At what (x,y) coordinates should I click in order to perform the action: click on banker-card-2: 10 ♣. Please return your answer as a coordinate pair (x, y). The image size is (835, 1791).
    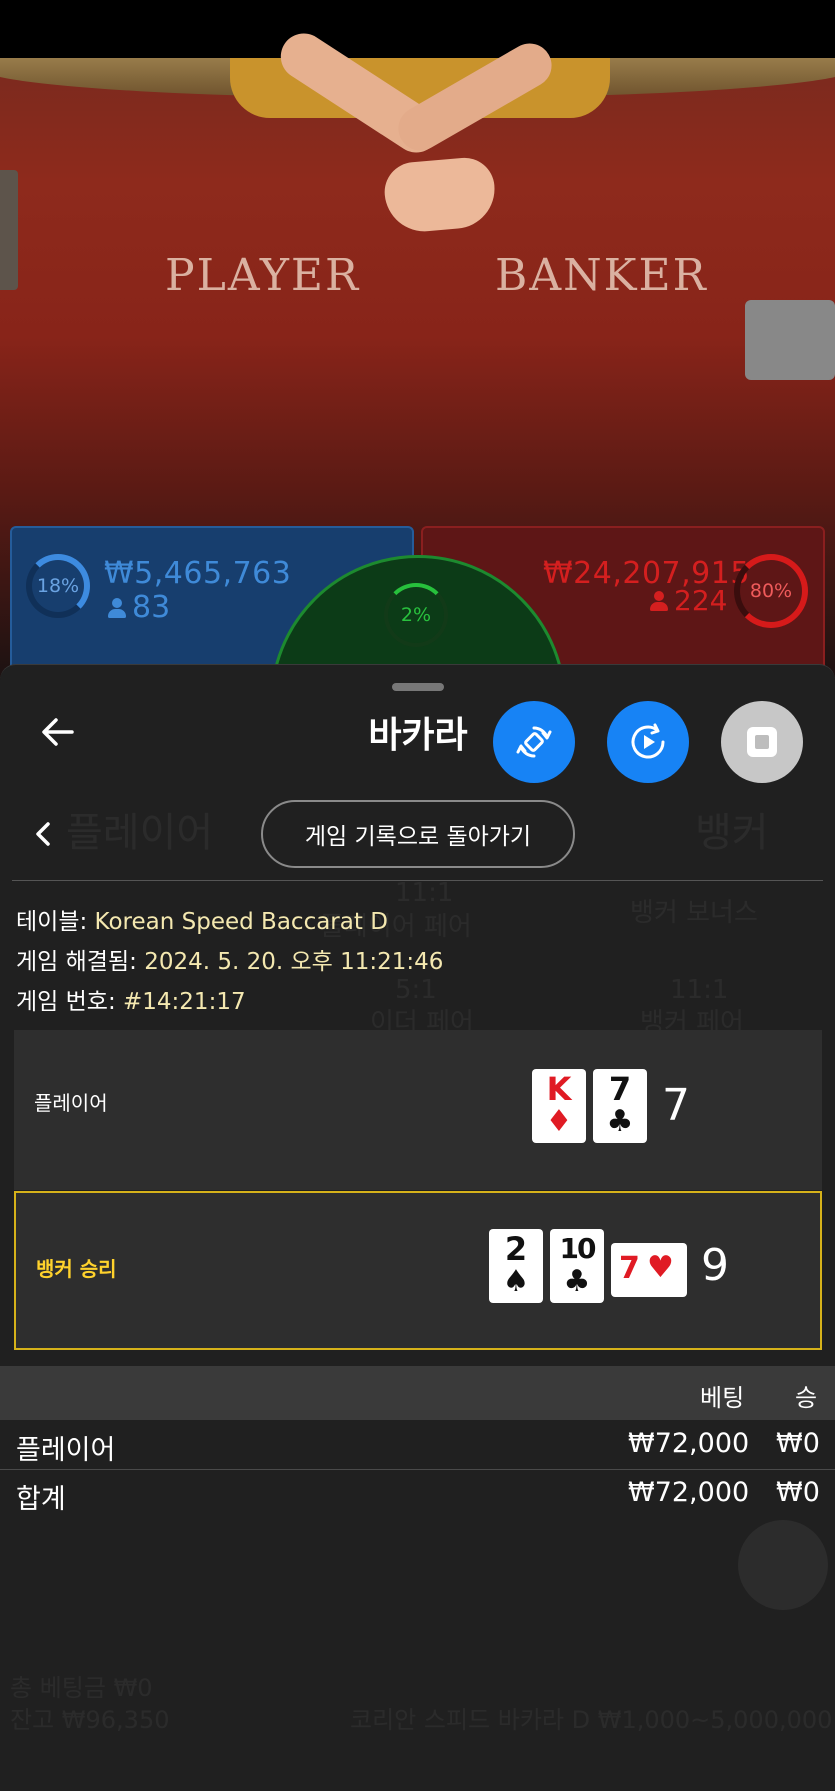
    Looking at the image, I should click on (577, 1266).